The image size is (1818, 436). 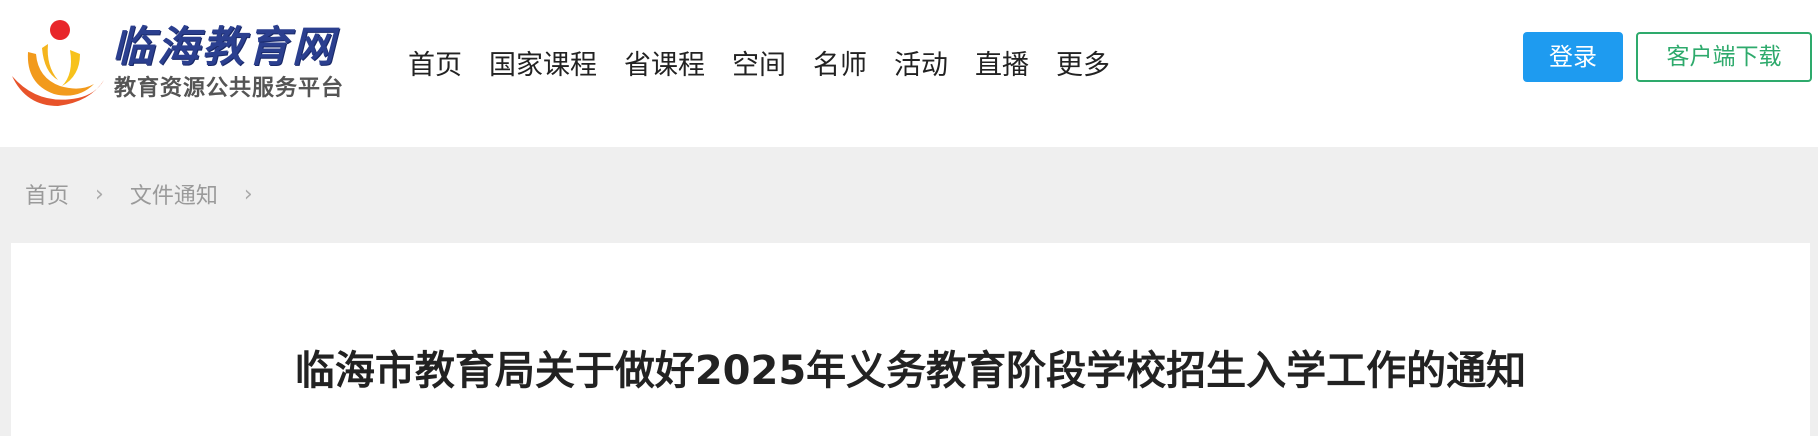 I want to click on nav-item-space: 空间, so click(x=759, y=66).